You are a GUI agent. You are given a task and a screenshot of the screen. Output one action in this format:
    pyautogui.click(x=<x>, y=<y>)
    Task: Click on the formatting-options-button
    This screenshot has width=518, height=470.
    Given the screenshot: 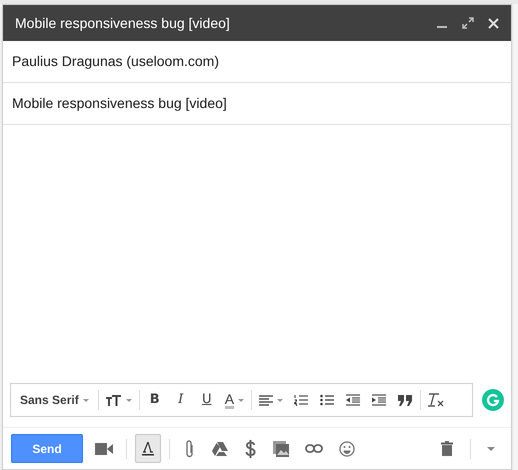 What is the action you would take?
    pyautogui.click(x=148, y=448)
    